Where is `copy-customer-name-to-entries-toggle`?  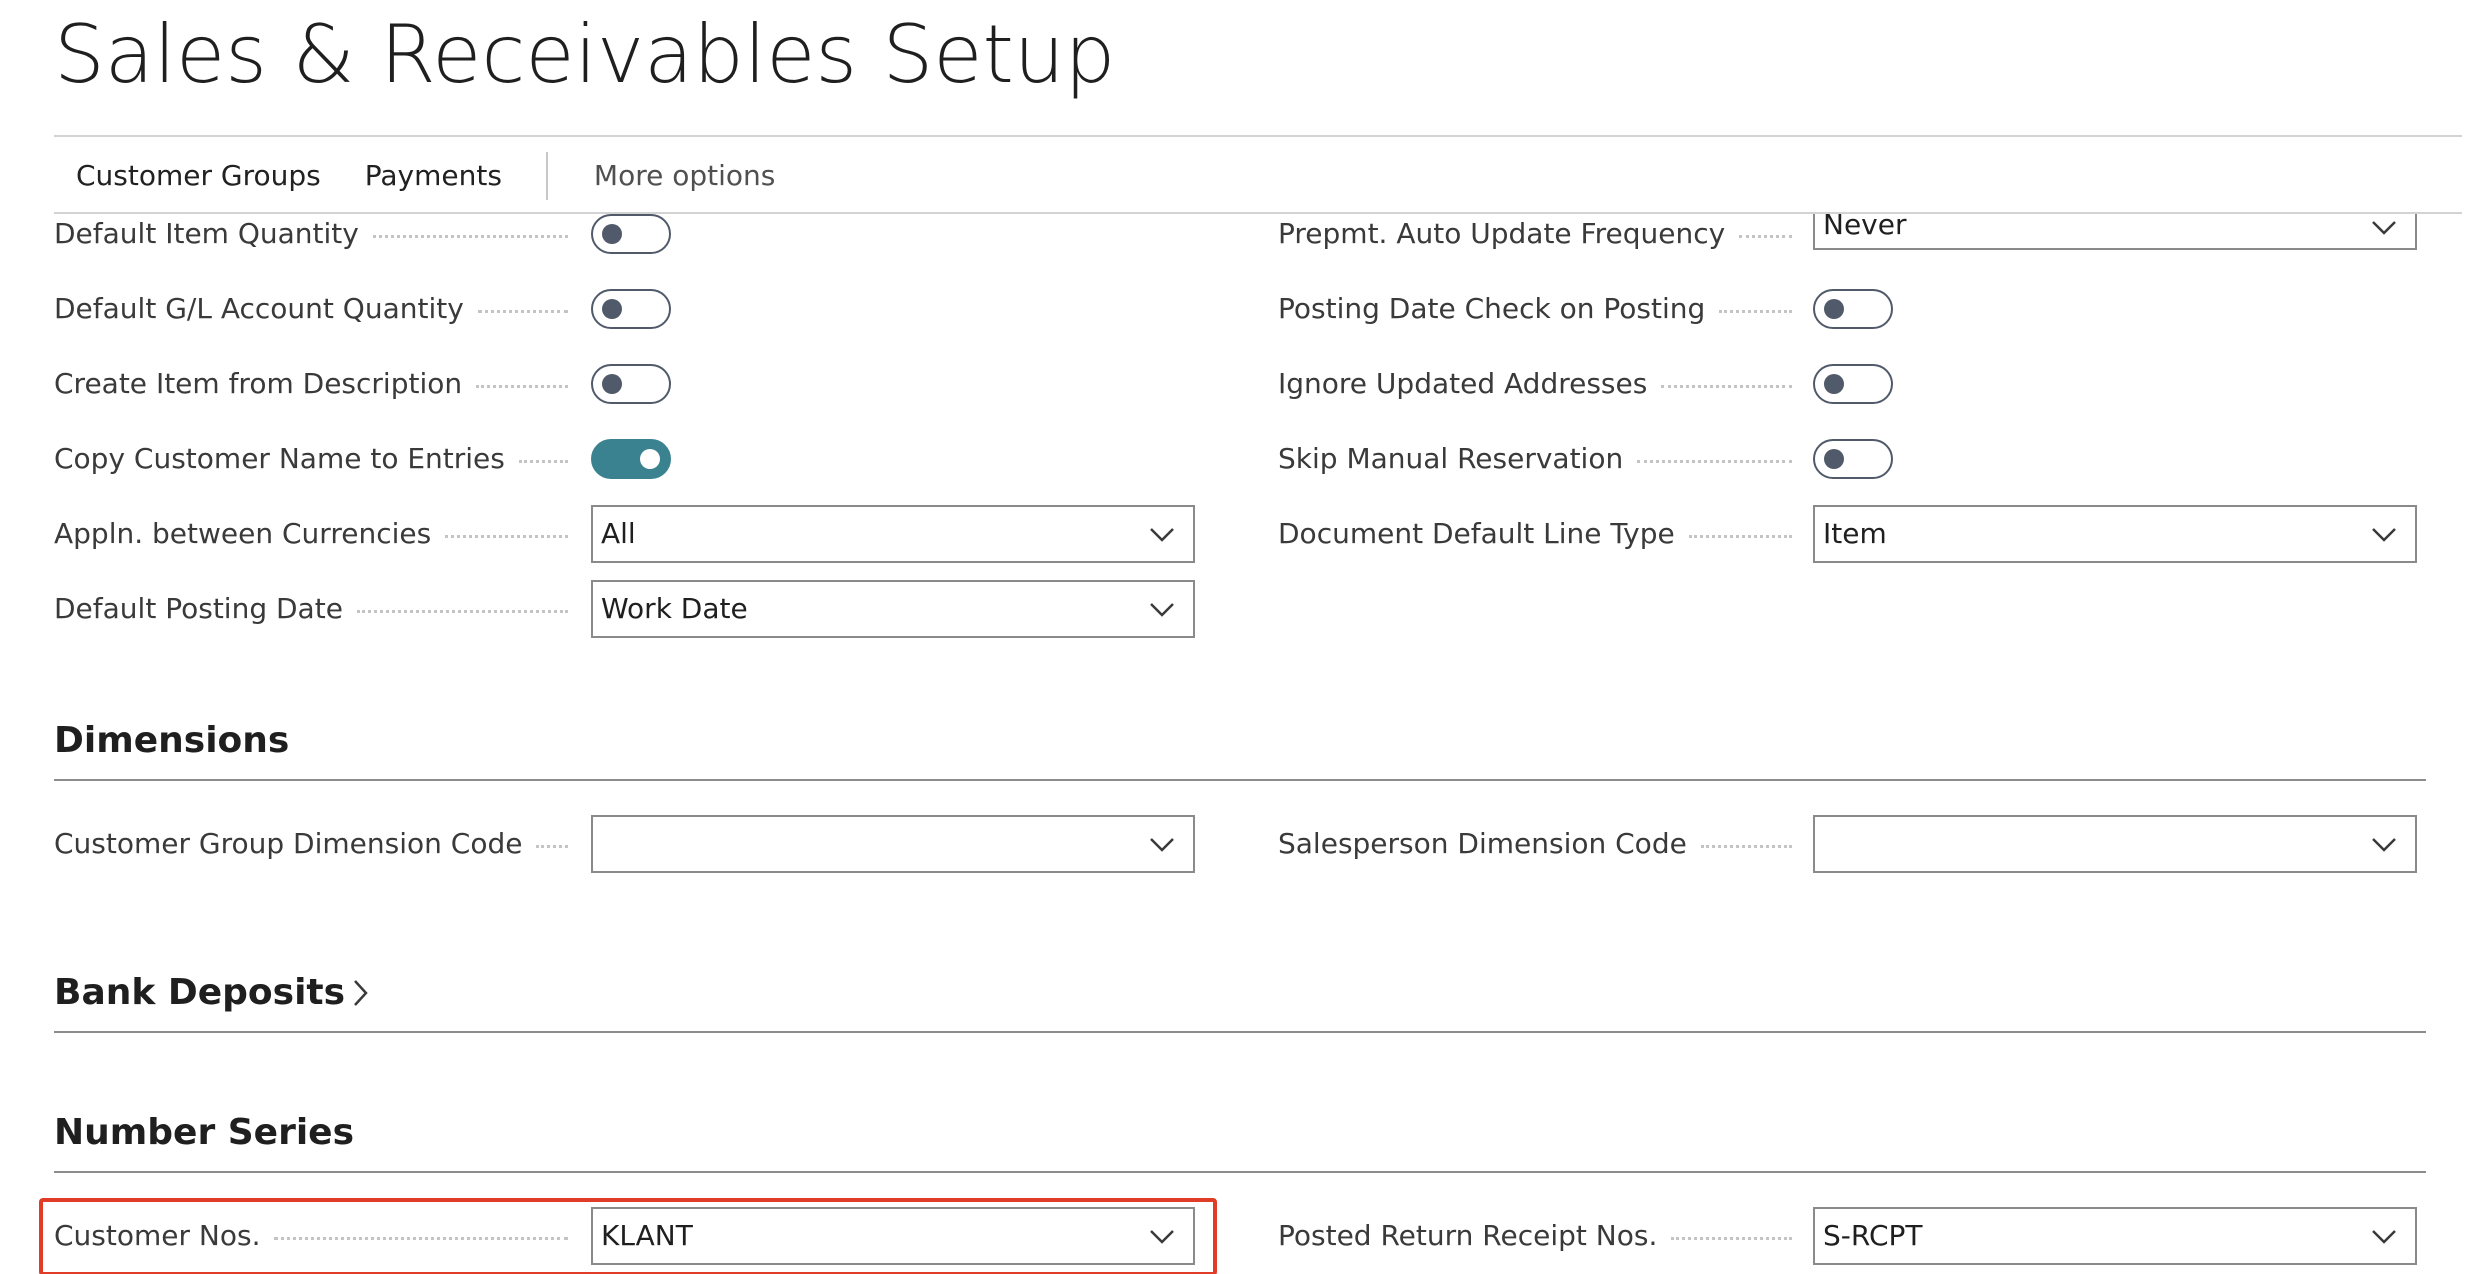
copy-customer-name-to-entries-toggle is located at coordinates (631, 459).